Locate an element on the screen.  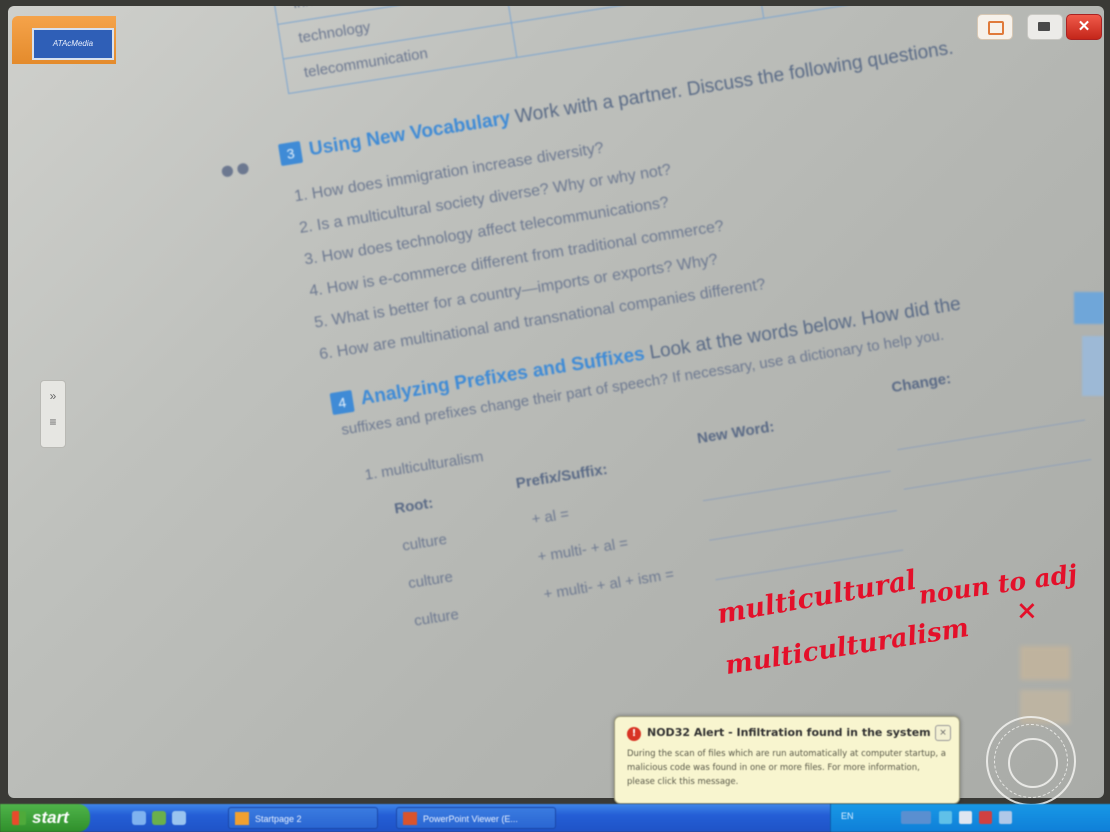
side-panel-handle: » ≡ is located at coordinates (53, 414).